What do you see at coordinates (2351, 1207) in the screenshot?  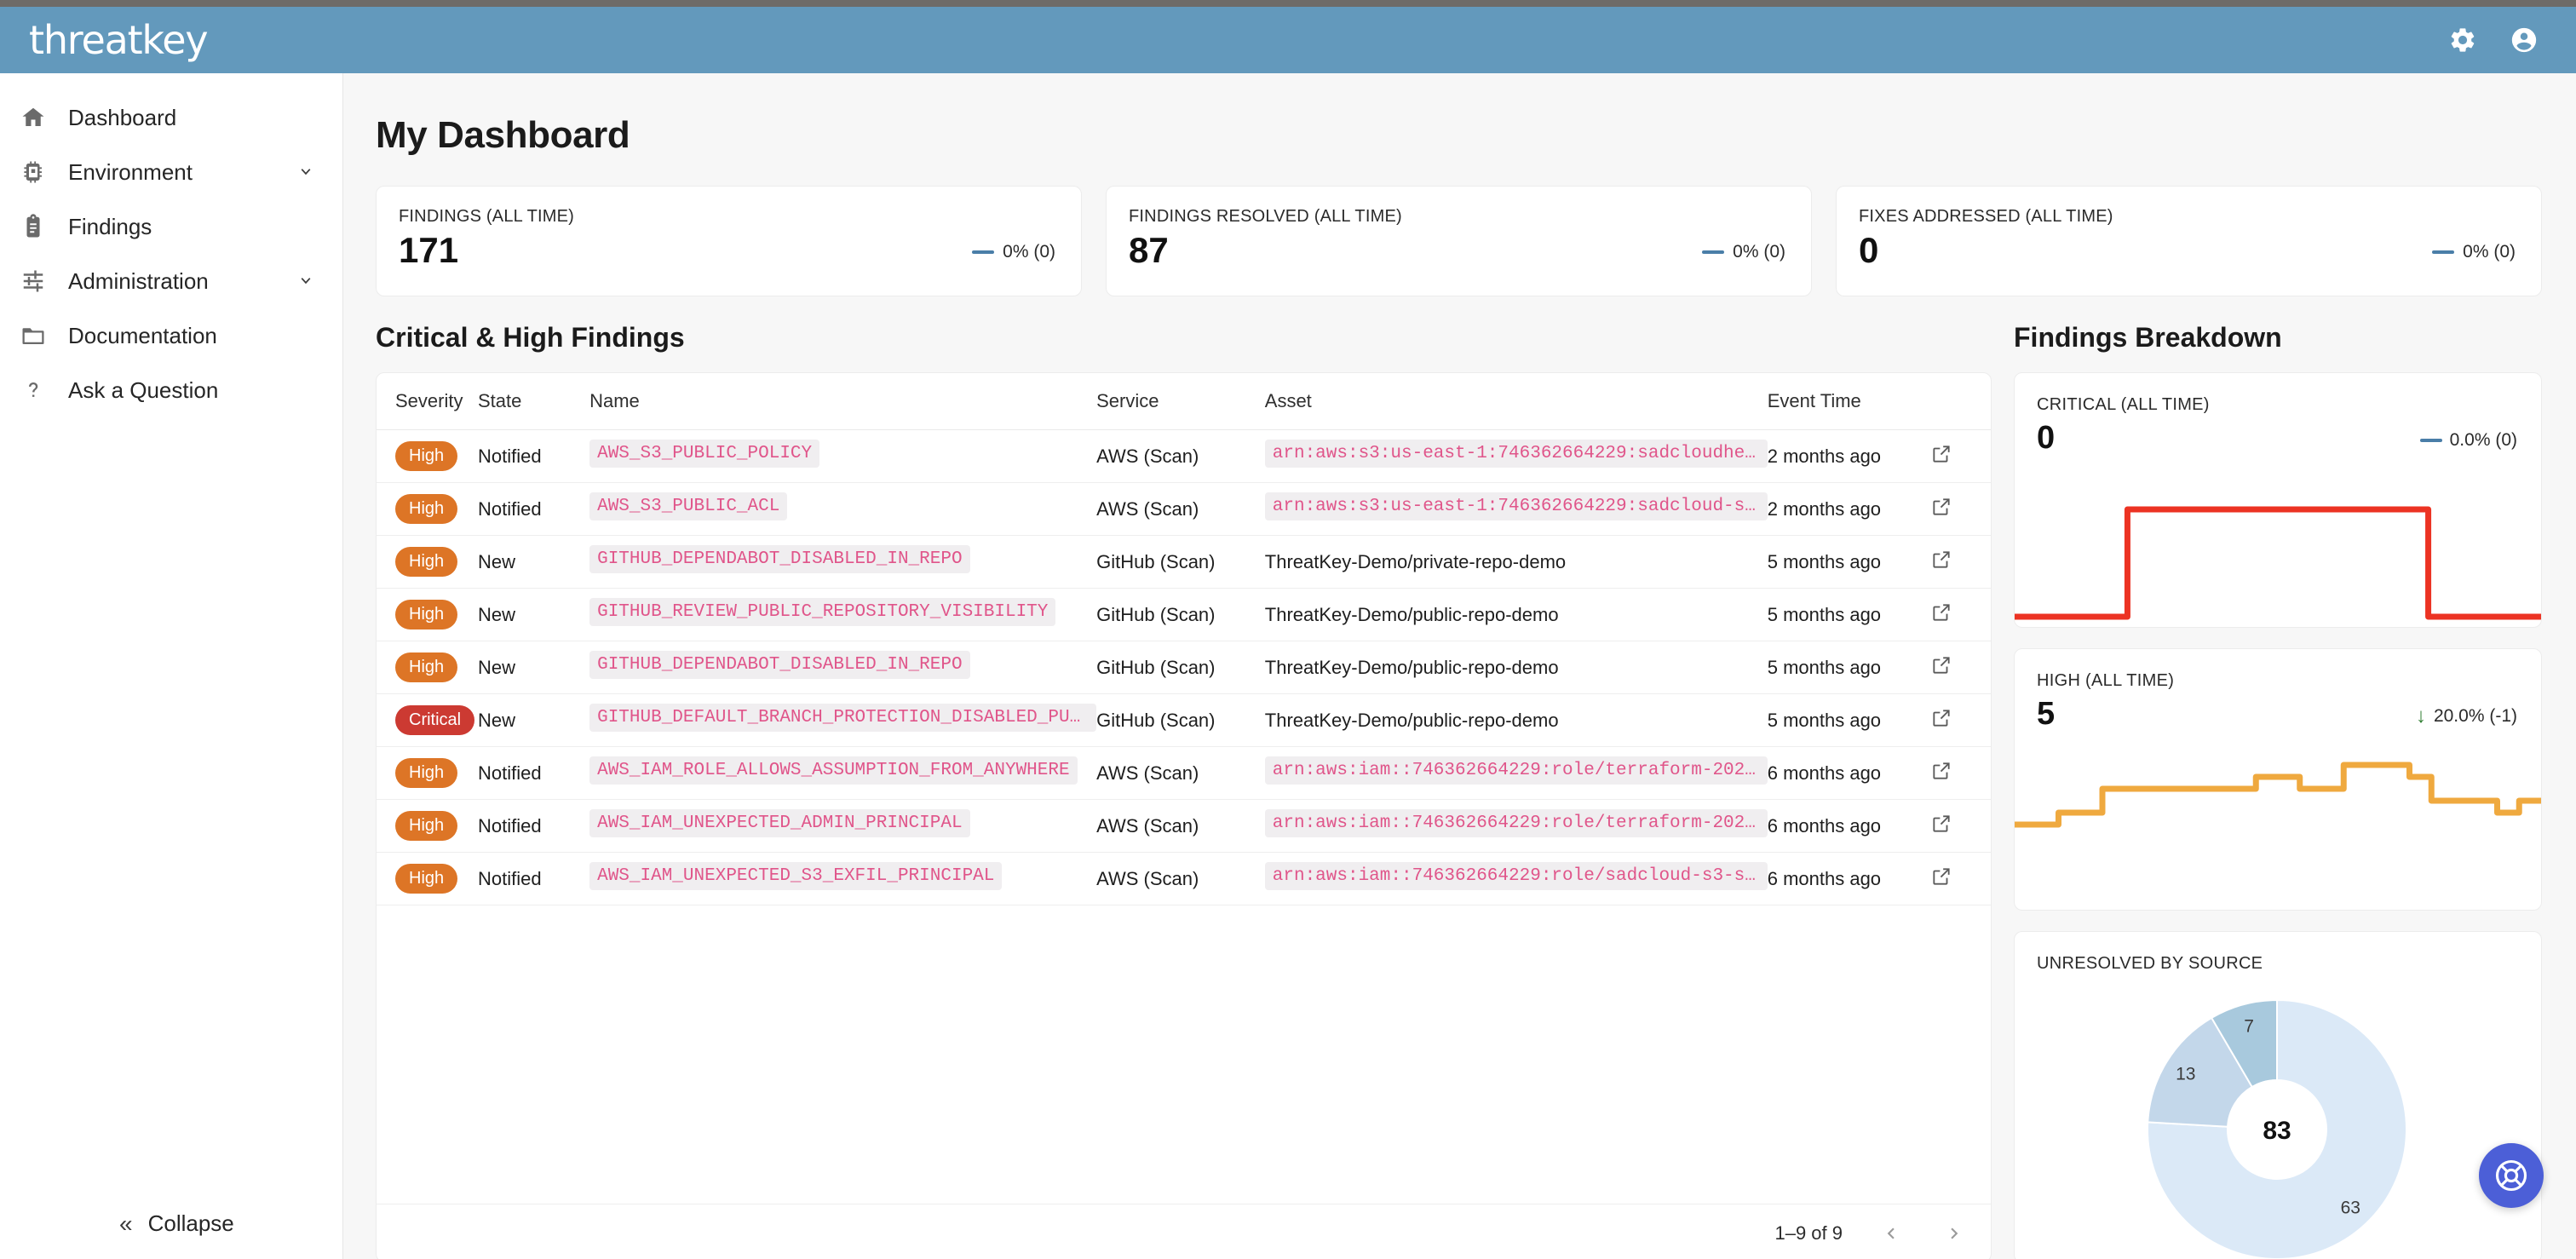 I see `donut-slice-label: 63` at bounding box center [2351, 1207].